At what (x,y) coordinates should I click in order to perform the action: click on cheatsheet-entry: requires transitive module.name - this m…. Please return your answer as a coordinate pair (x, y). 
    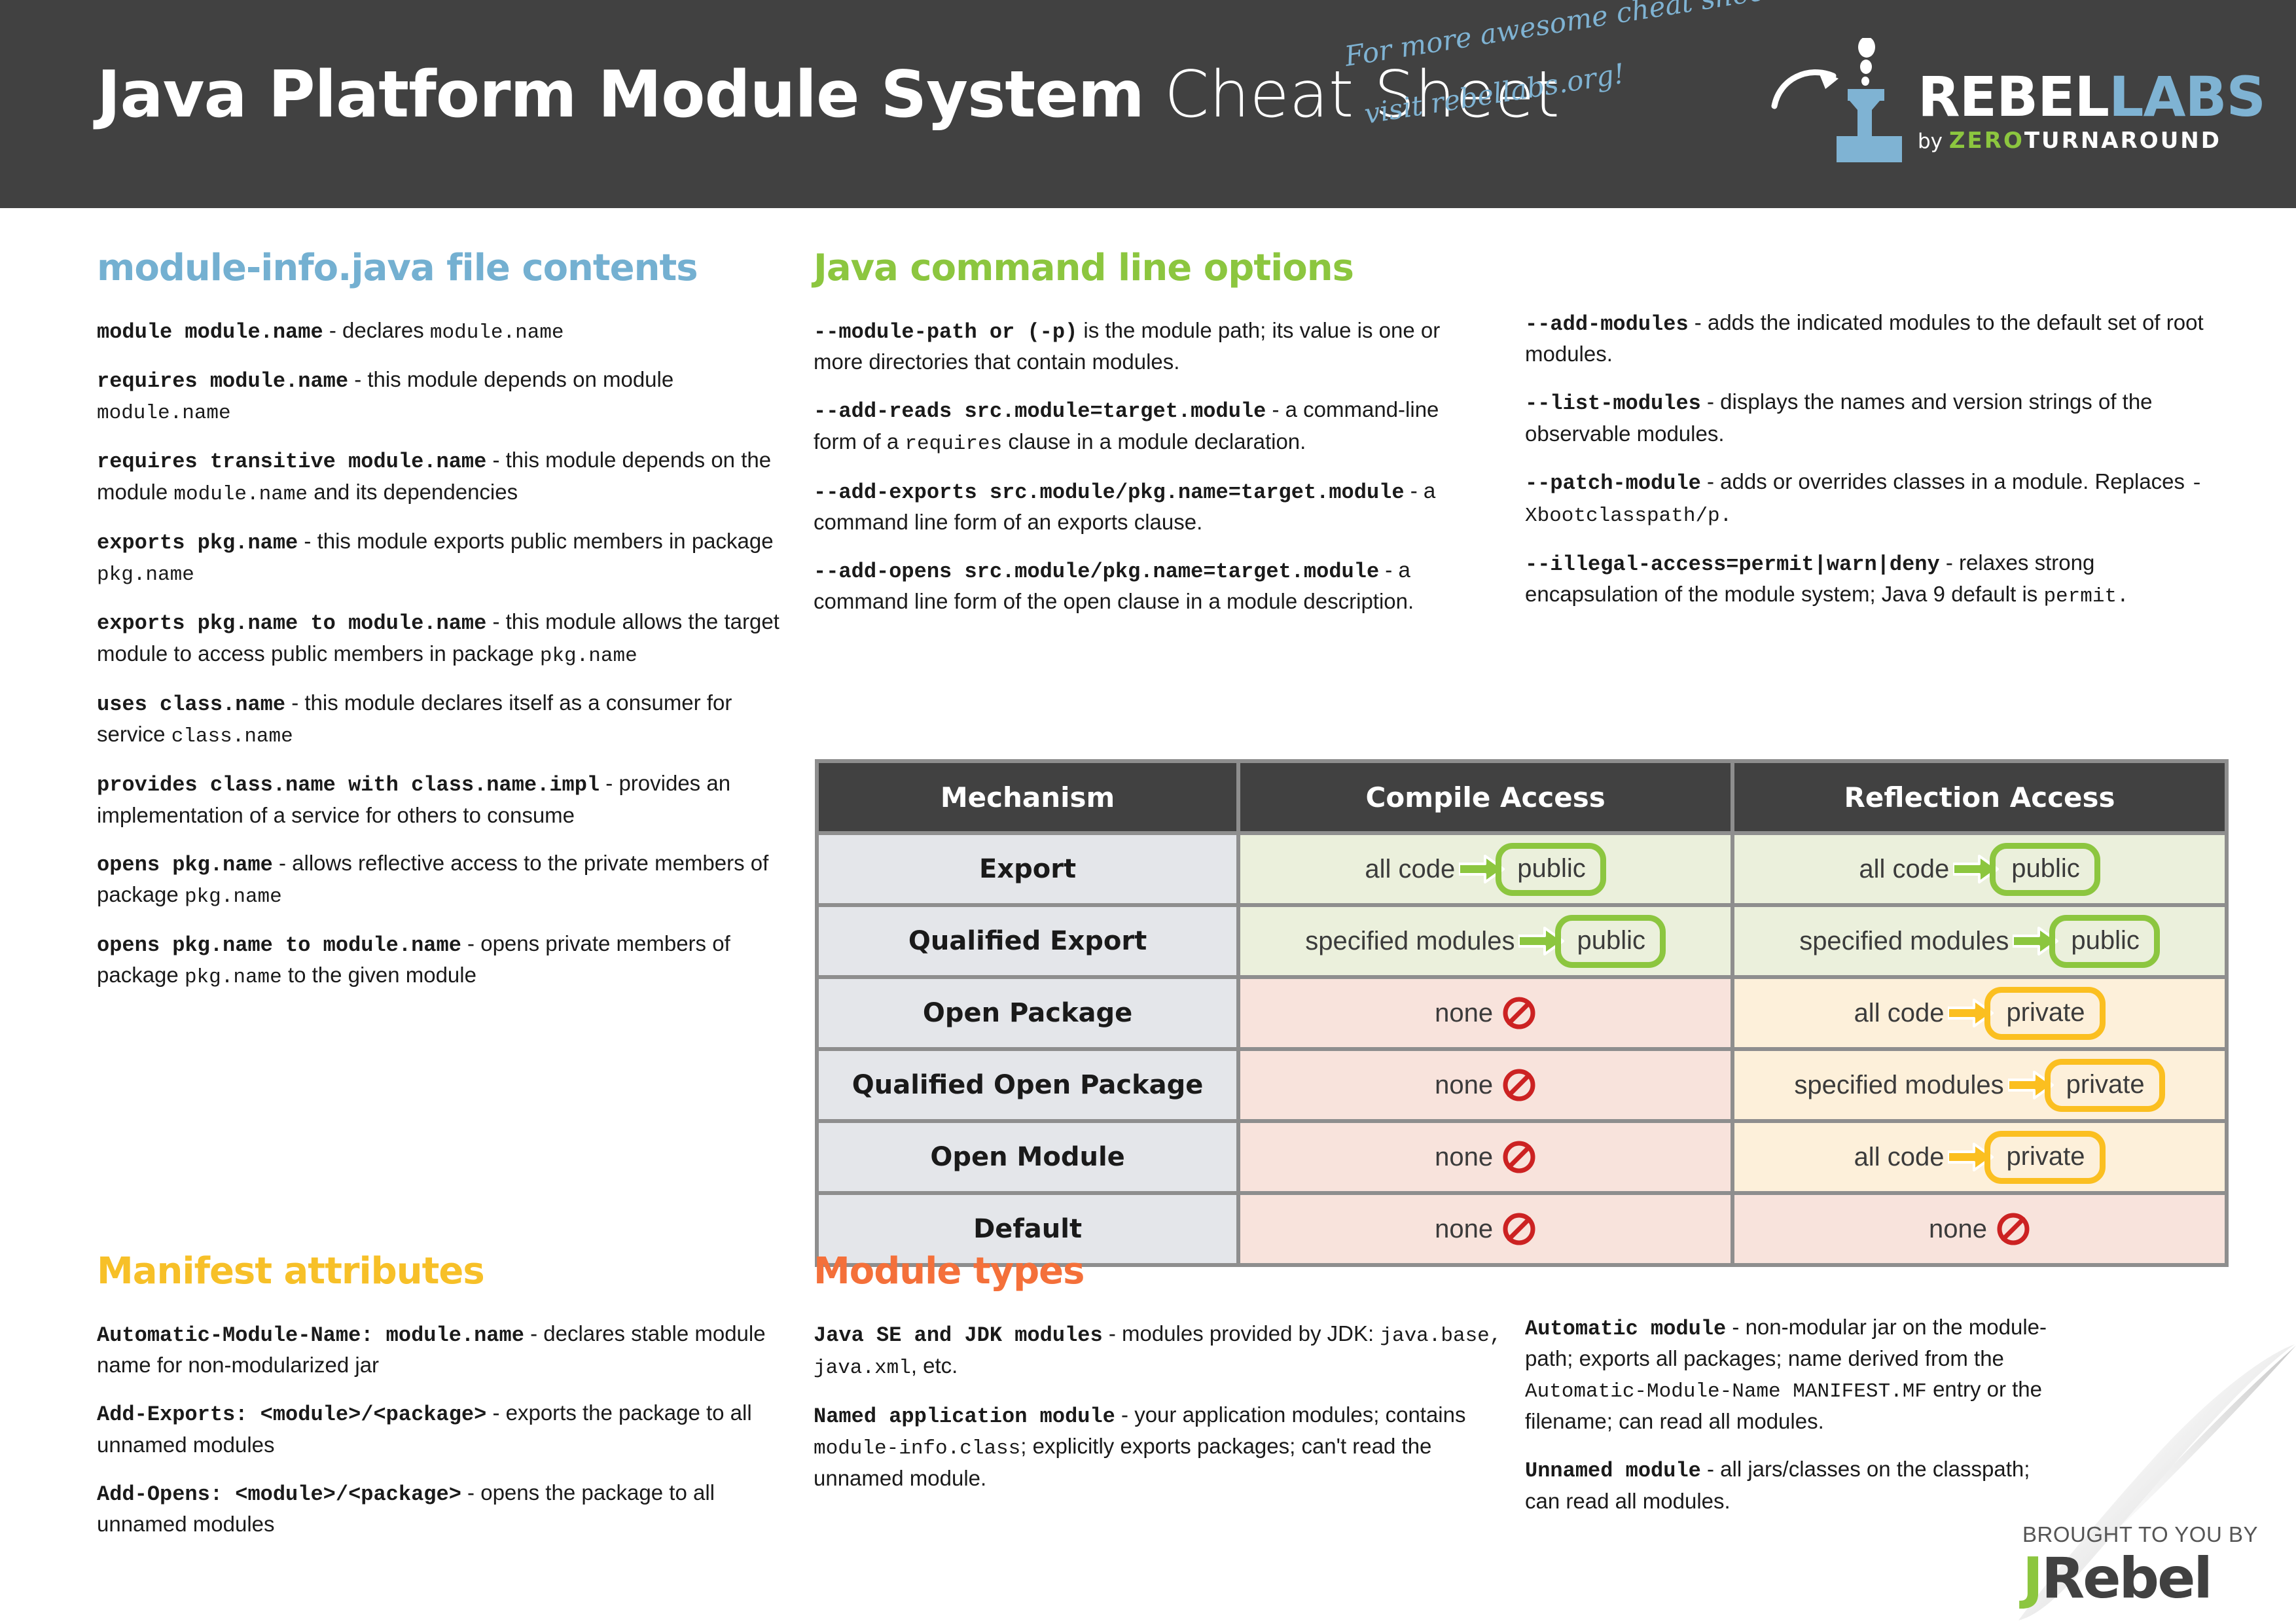
    Looking at the image, I should click on (442, 476).